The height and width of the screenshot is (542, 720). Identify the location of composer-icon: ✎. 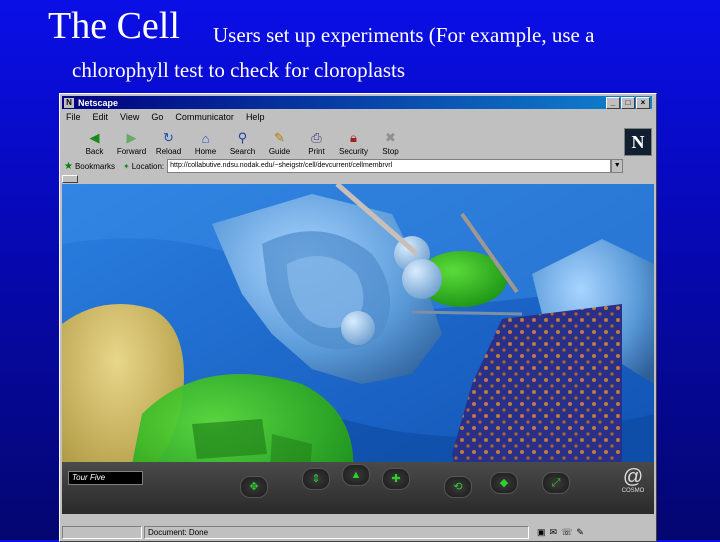
(580, 532).